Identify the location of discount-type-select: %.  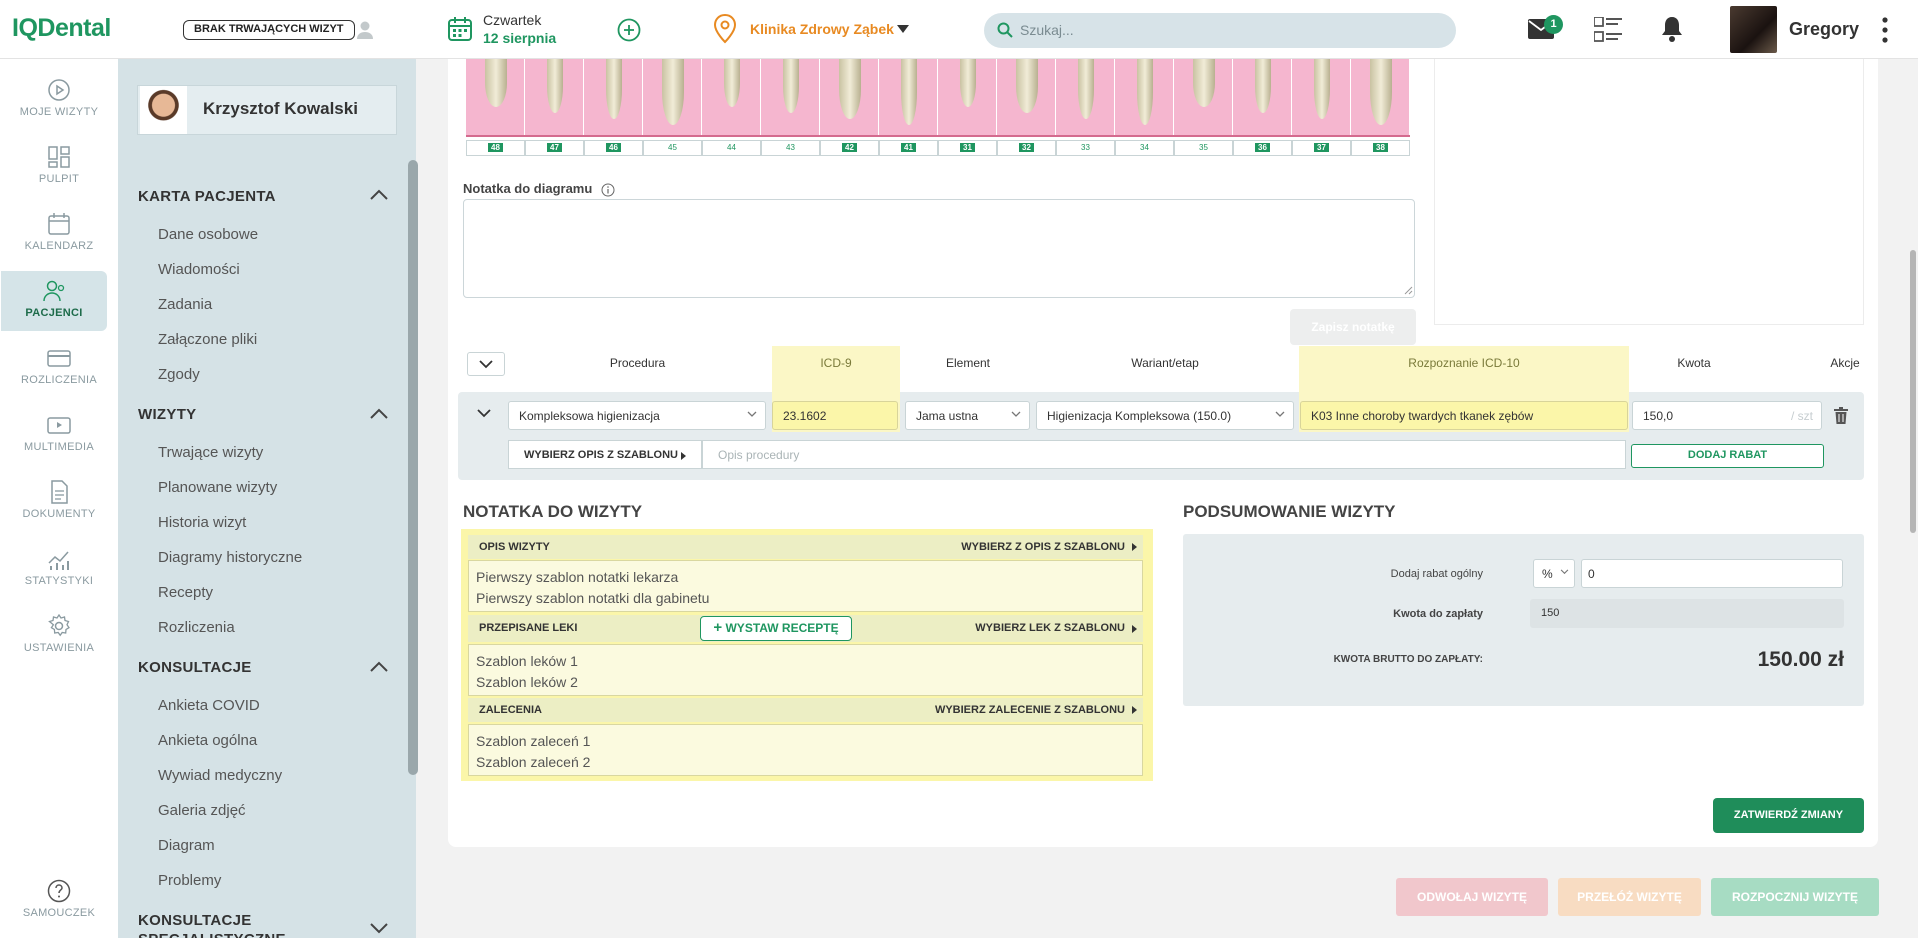
(1554, 573).